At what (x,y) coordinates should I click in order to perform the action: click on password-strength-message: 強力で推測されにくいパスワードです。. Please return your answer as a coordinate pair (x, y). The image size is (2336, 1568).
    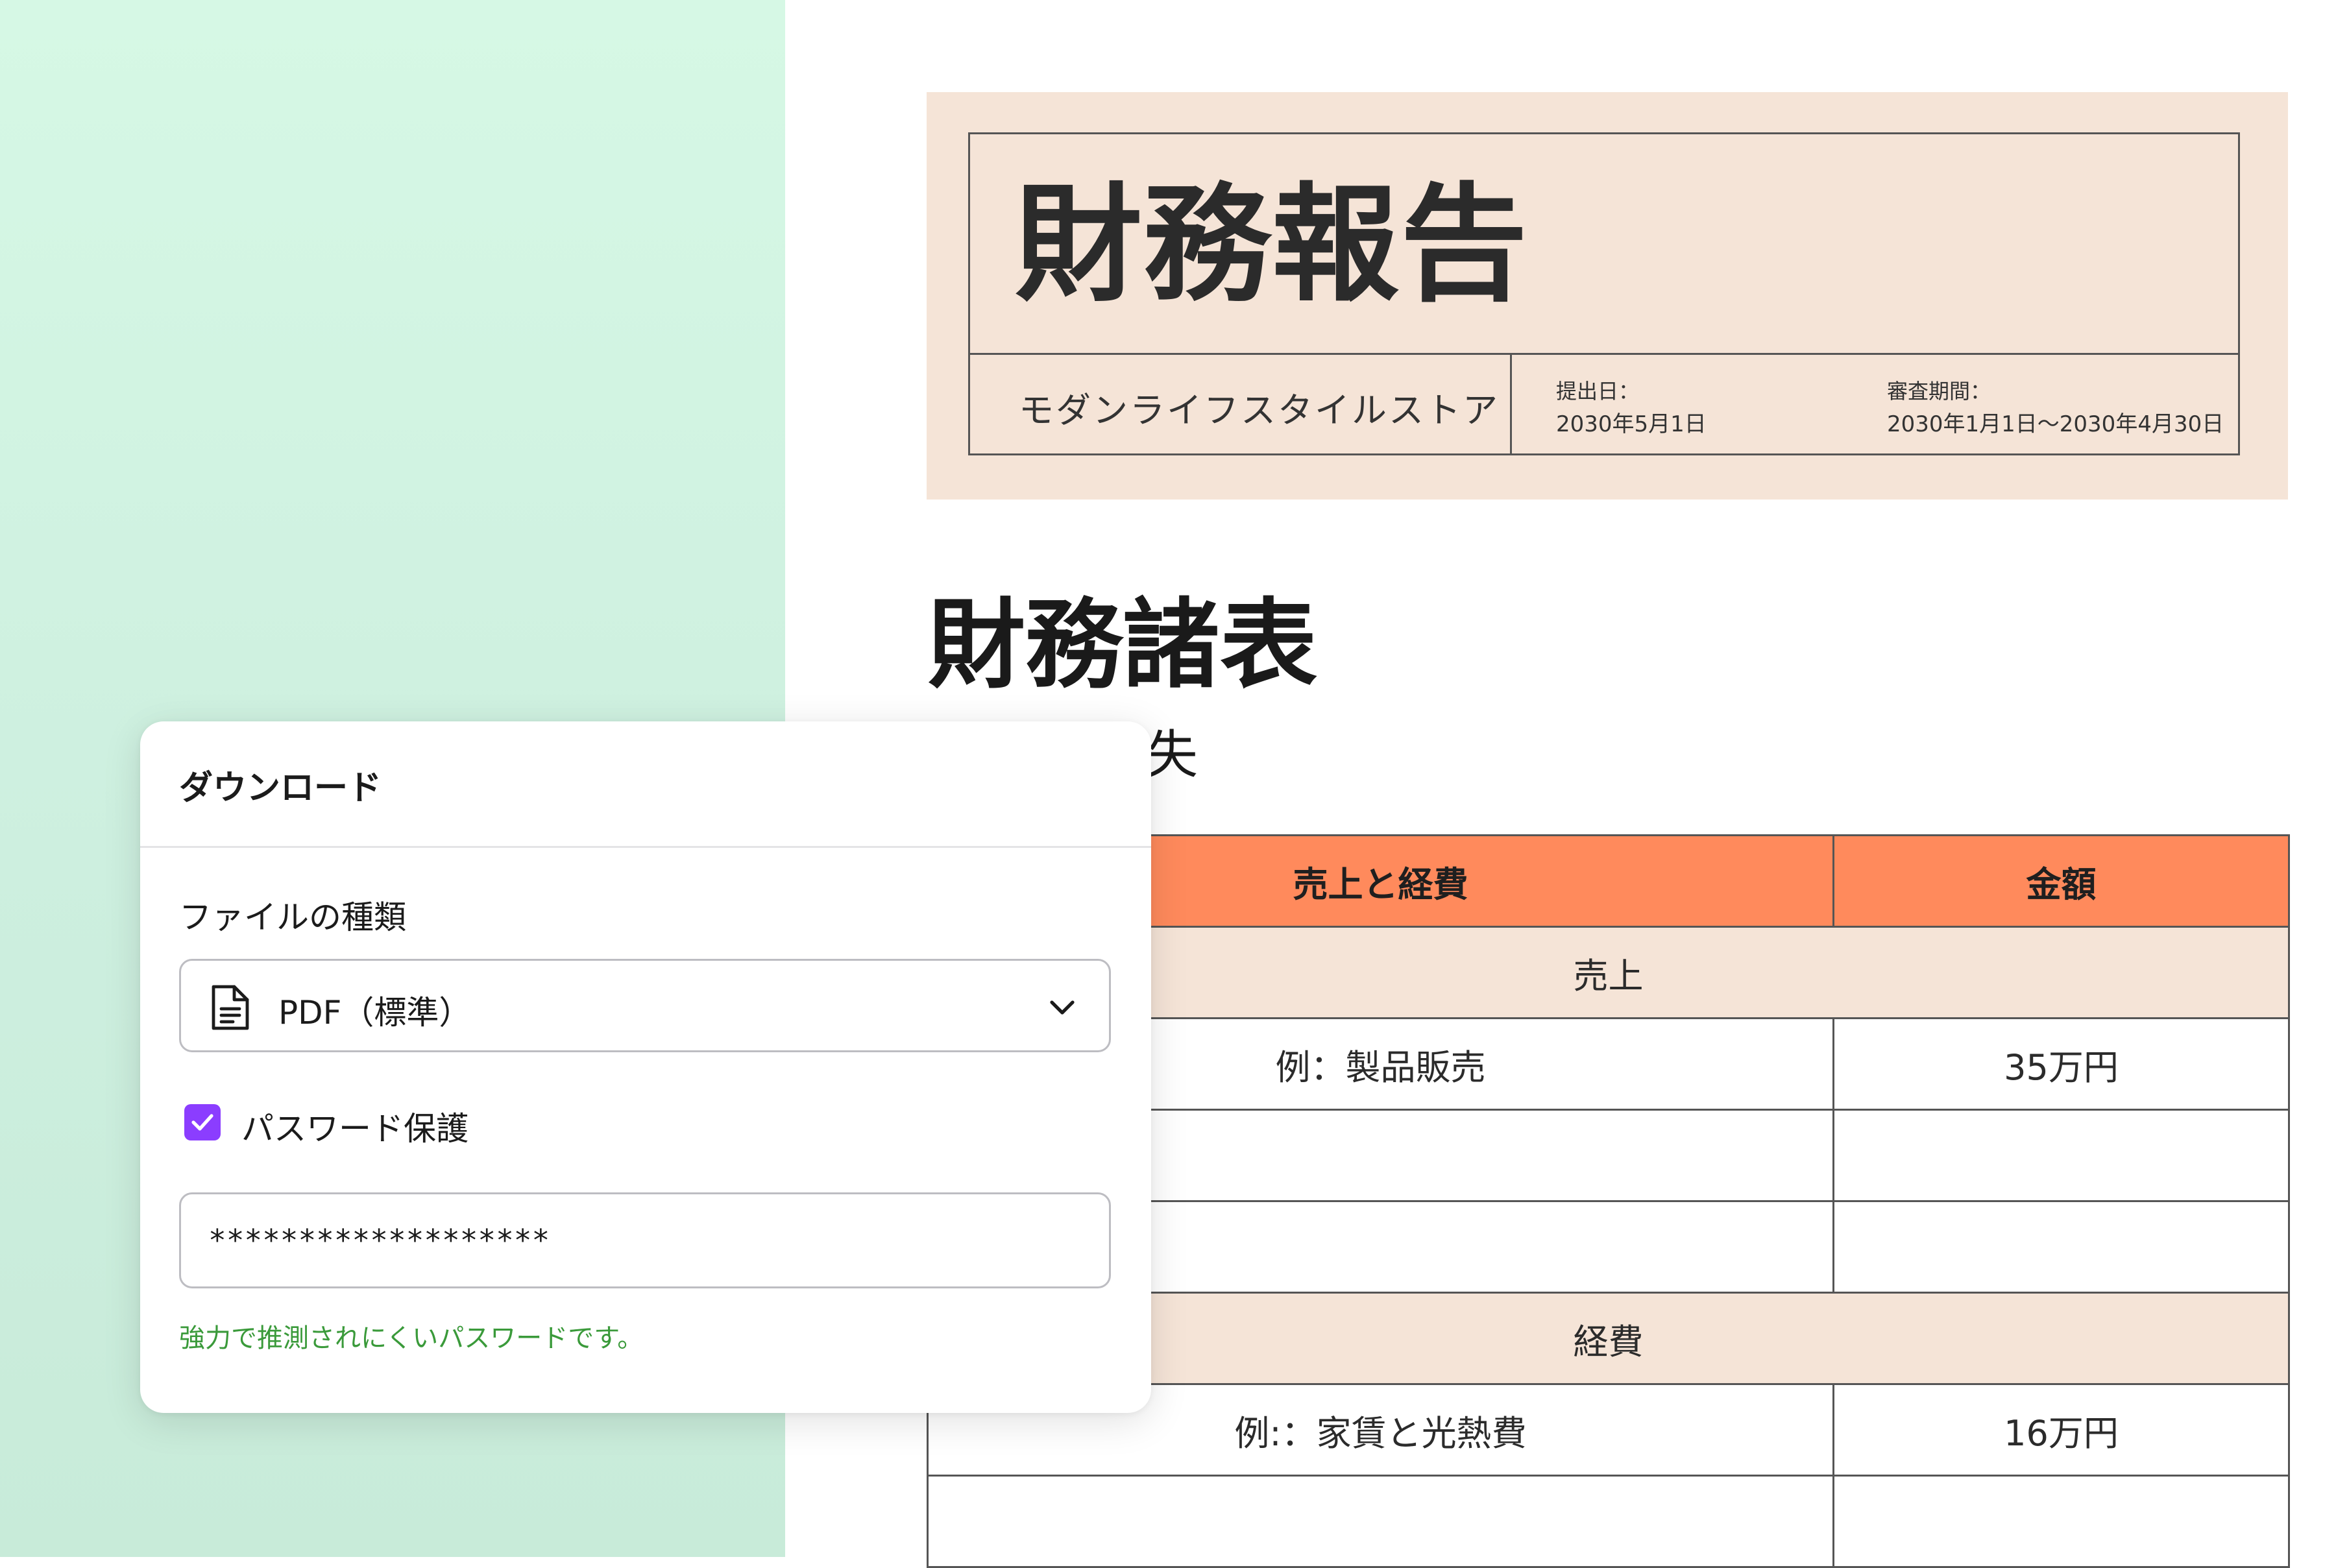
    Looking at the image, I should click on (411, 1338).